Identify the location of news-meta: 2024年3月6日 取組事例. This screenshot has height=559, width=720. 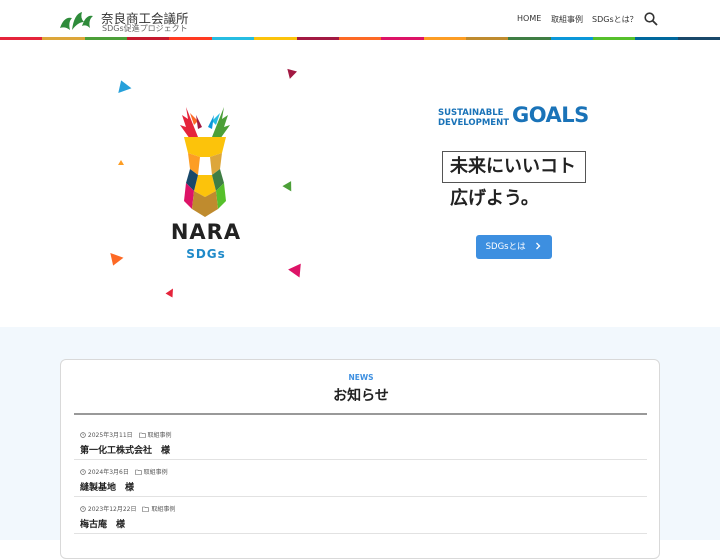
(124, 471).